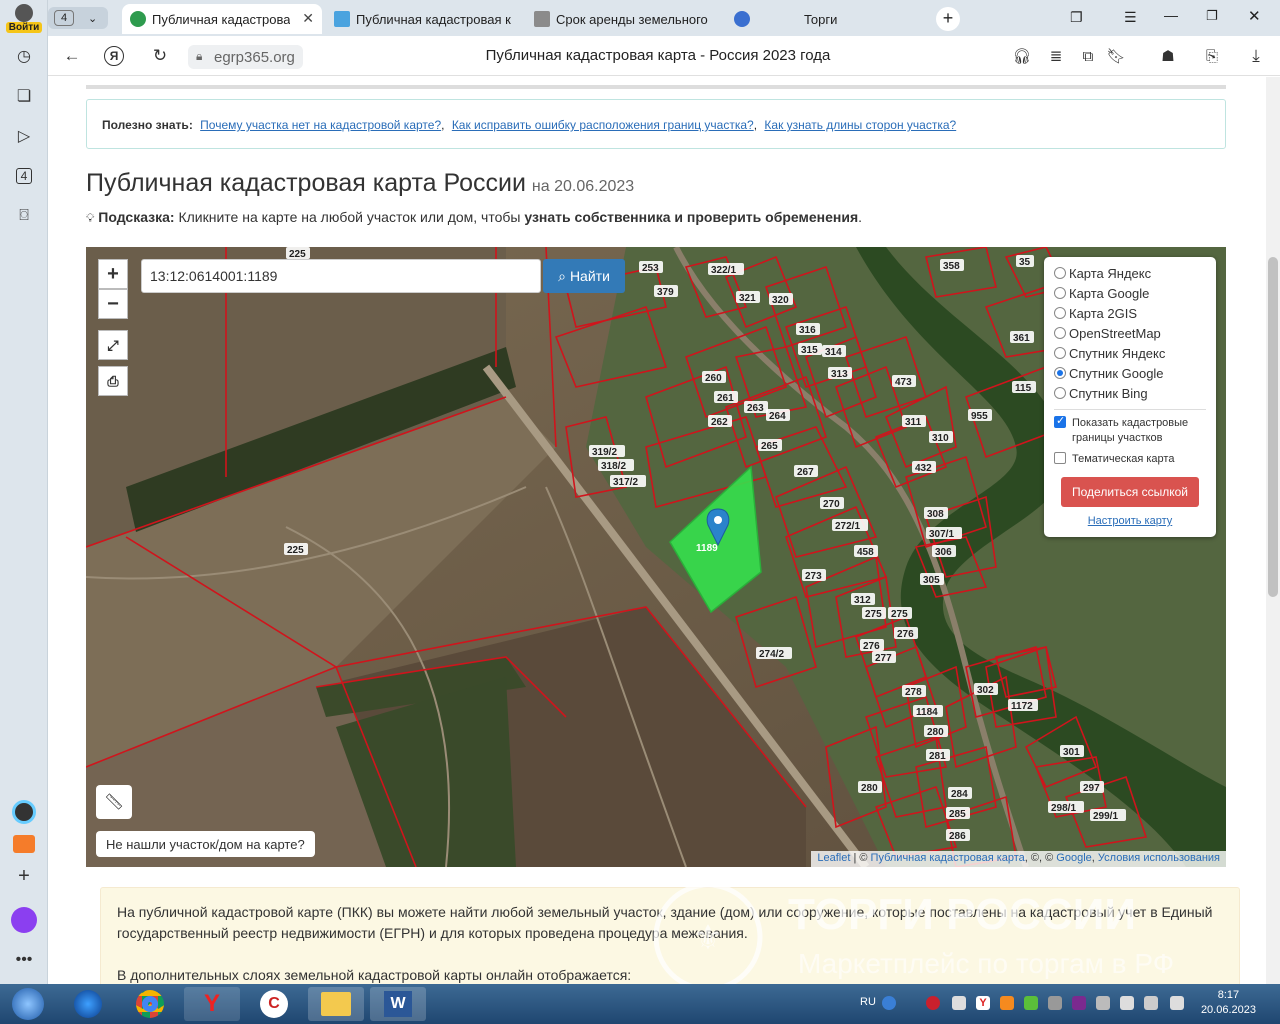  I want to click on layer-option: Карта Яндекс, so click(1130, 273).